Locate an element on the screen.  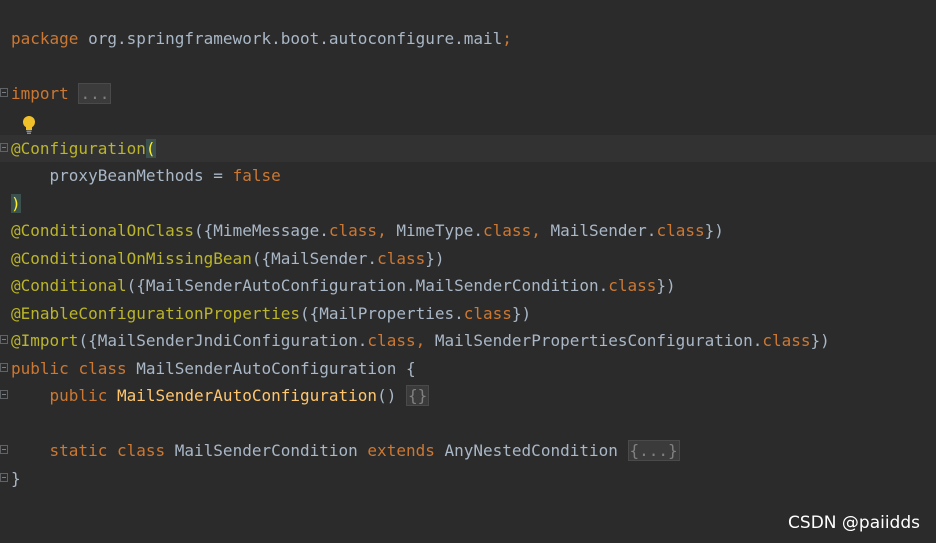
code-token: @EnableConfigurationProperties is located at coordinates (155, 313).